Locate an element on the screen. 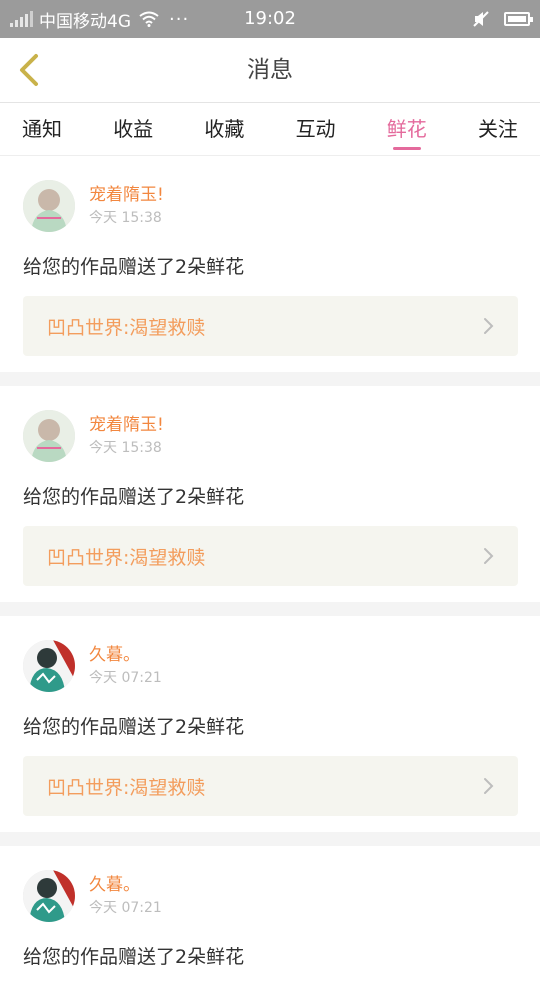 The height and width of the screenshot is (1002, 540). back-button is located at coordinates (30, 70).